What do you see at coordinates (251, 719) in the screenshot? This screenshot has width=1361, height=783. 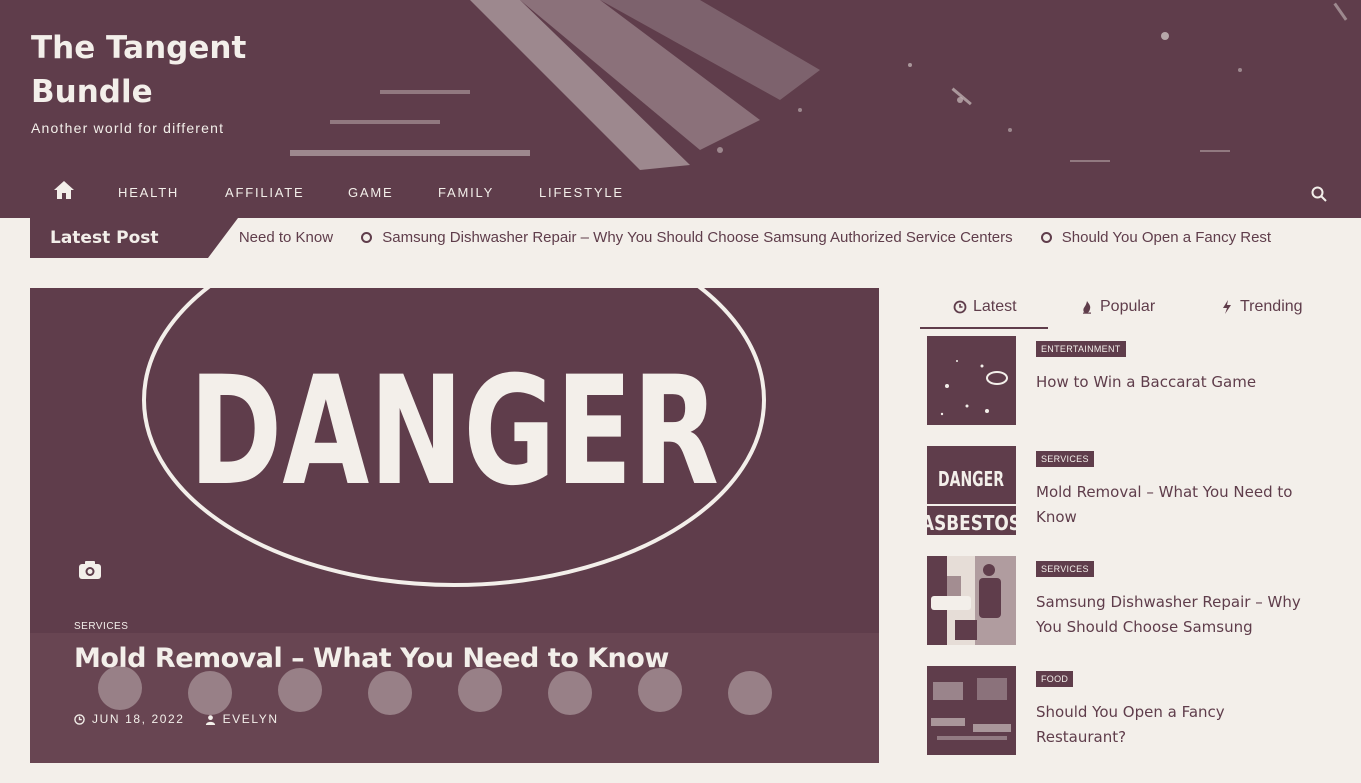 I see `feature-author: EVELYN` at bounding box center [251, 719].